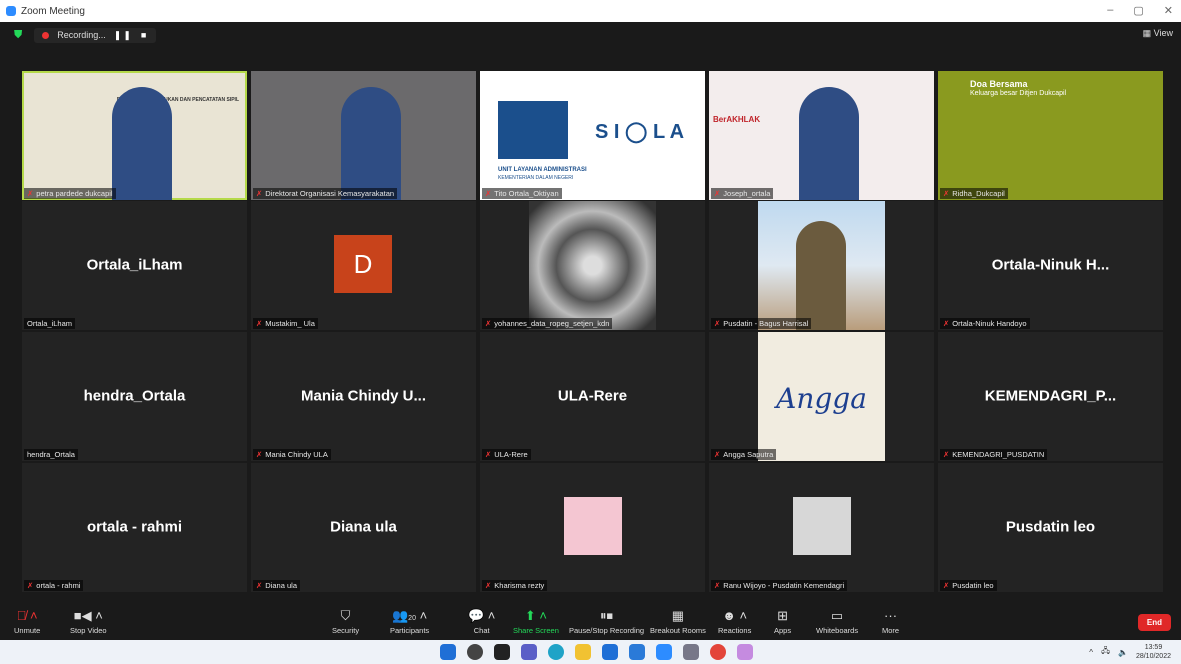 This screenshot has width=1181, height=664. I want to click on apps-button: ⊞ Apps, so click(782, 621).